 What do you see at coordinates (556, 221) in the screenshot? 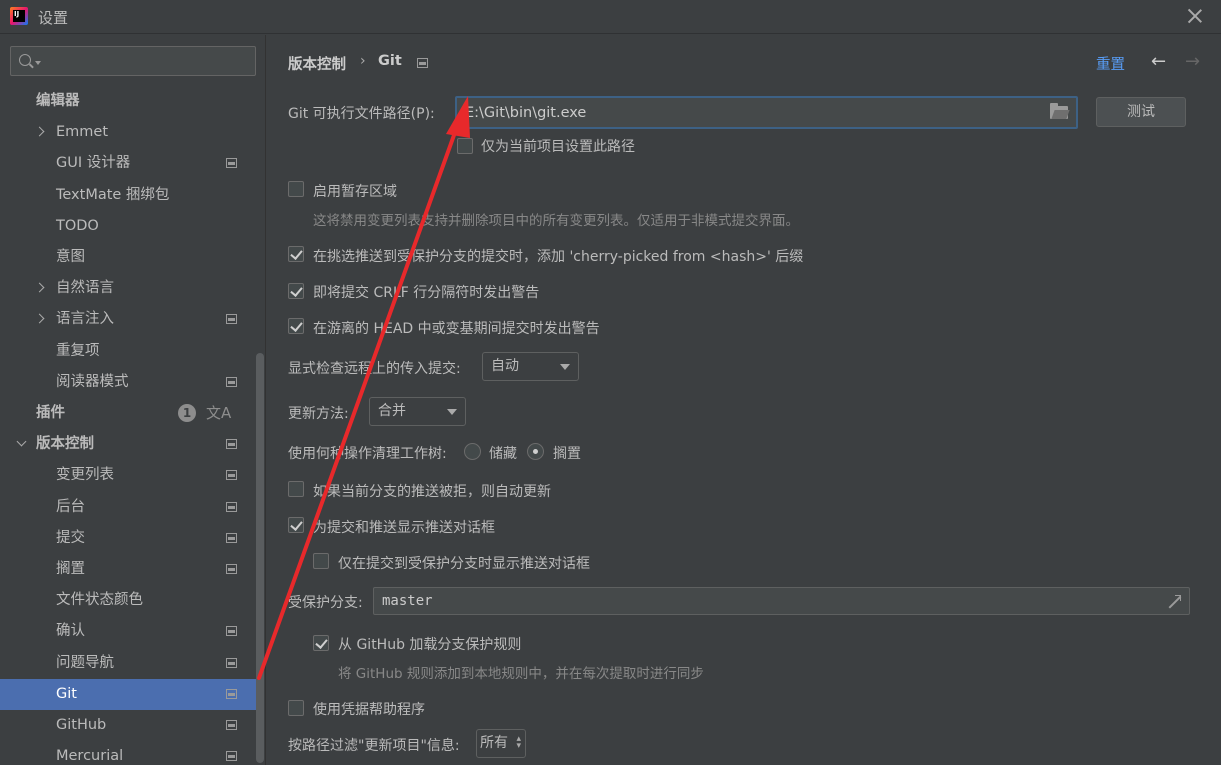
I see `staging-area-hint: 这将禁用变更列表支持并删除项目中的所有变更列表。仅适用于非模式提交界面。` at bounding box center [556, 221].